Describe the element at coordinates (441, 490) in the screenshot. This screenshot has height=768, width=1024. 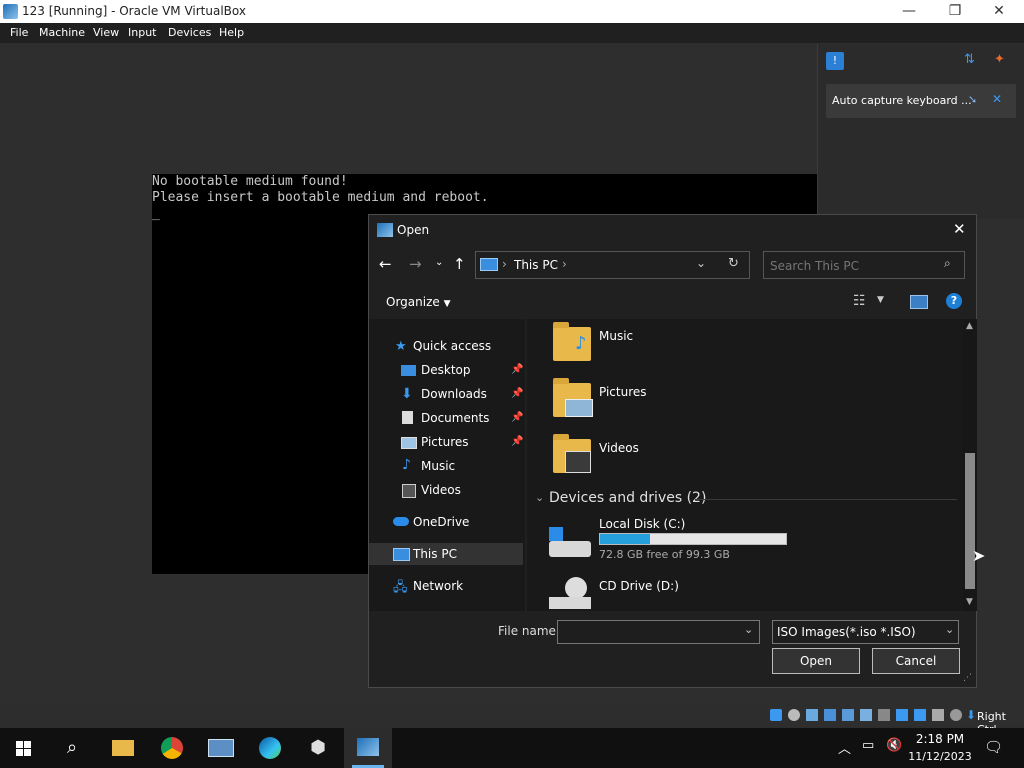
I see `nav-videos: Videos` at that location.